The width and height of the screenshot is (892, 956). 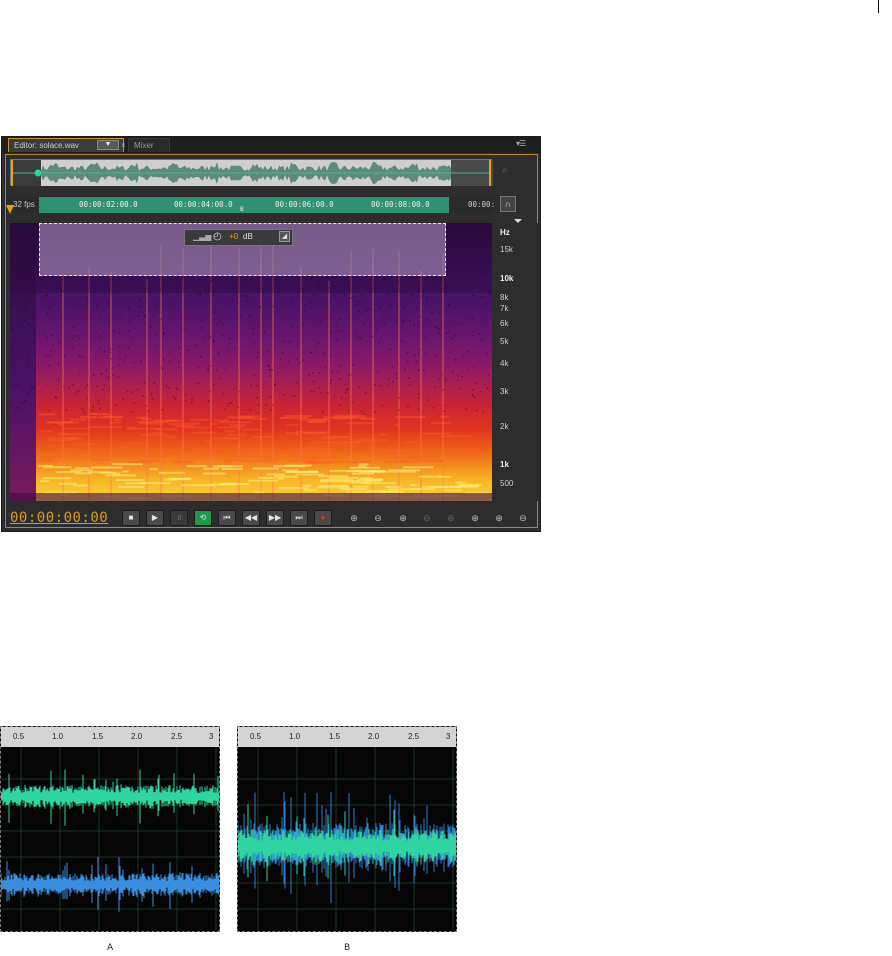 What do you see at coordinates (427, 518) in the screenshot?
I see `zoom-out-time-icon: ⊖` at bounding box center [427, 518].